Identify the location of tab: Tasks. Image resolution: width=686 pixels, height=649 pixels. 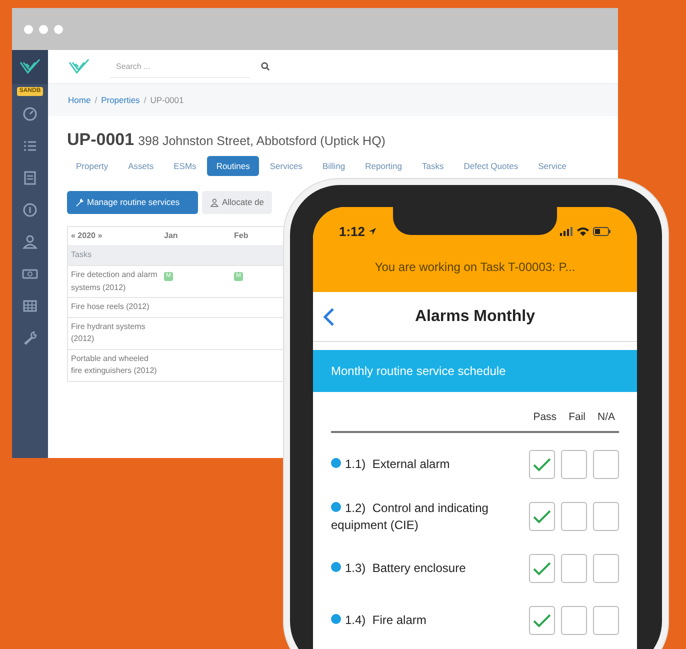
(433, 166).